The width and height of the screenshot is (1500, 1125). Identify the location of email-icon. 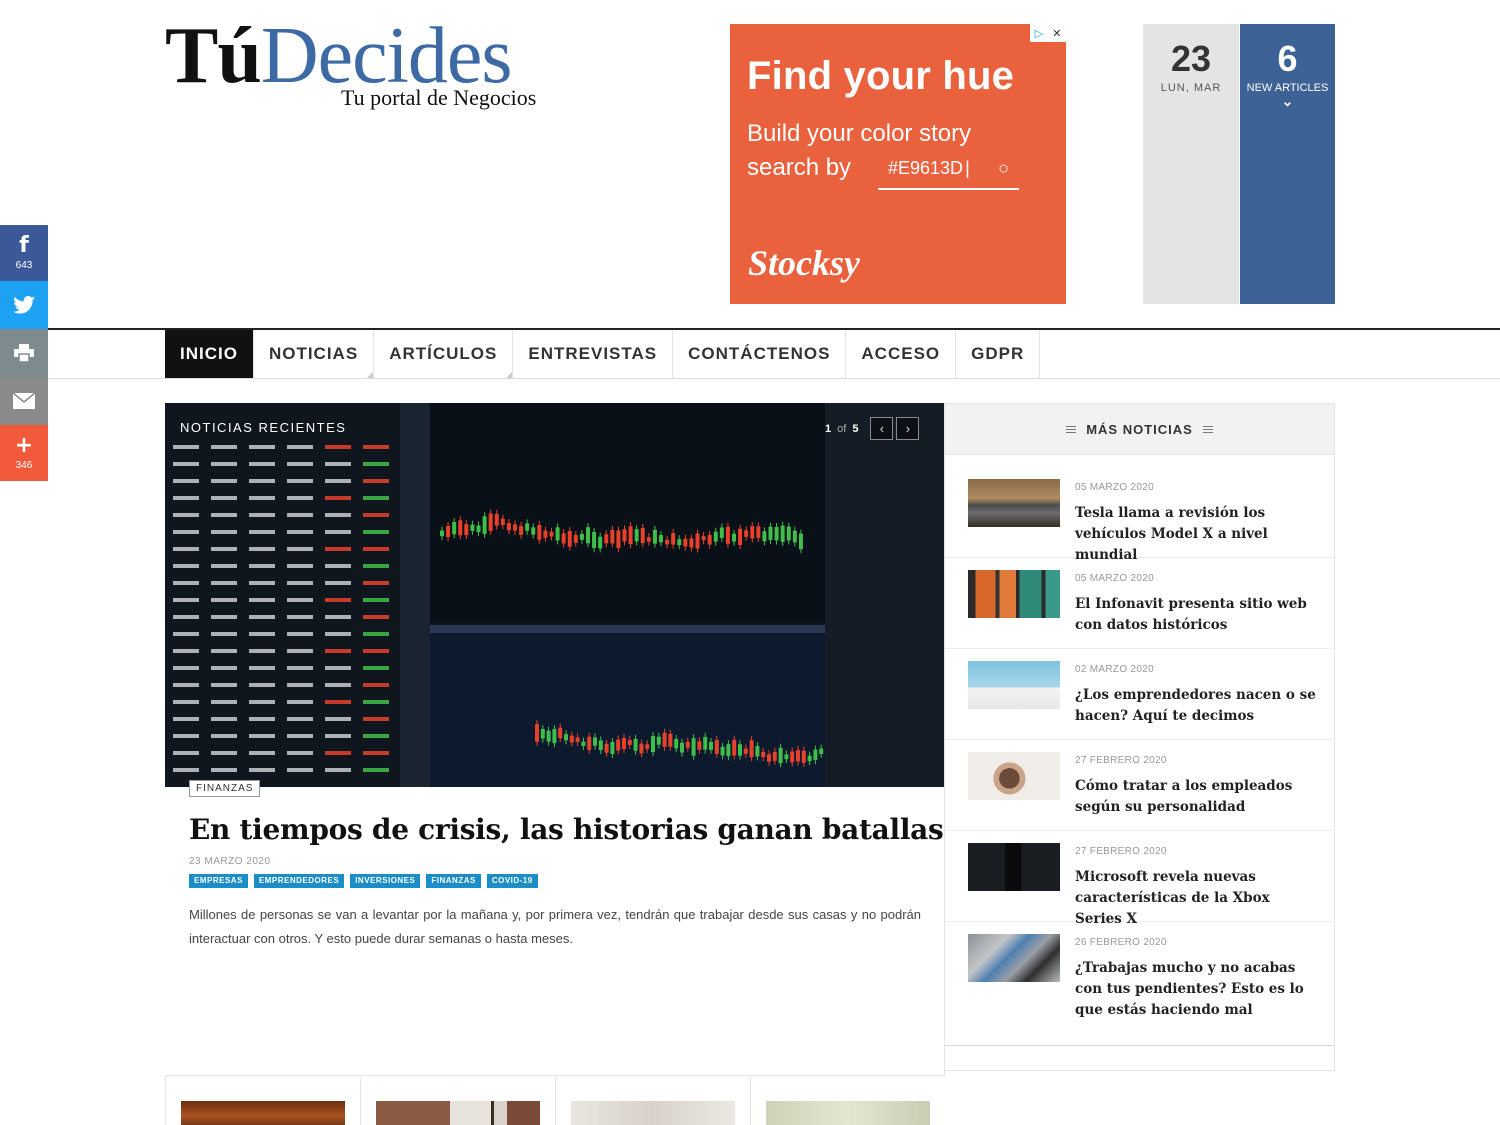
(24, 401).